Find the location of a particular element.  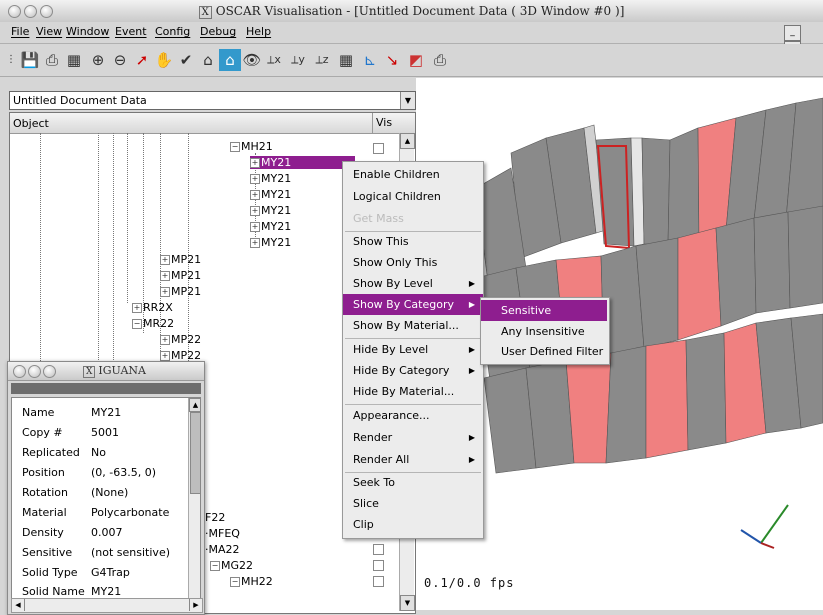

select-arrow-icon: ➚ is located at coordinates (142, 60).